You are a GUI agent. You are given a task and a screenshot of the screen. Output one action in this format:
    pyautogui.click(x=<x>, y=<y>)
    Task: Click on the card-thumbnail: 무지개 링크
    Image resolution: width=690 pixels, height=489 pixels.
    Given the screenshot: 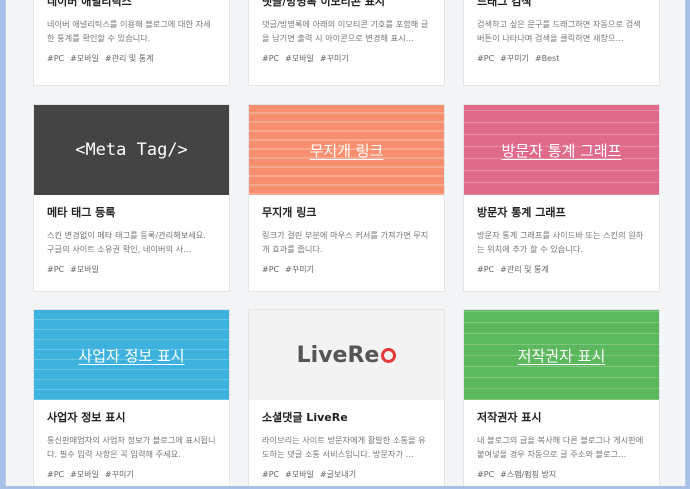 What is the action you would take?
    pyautogui.click(x=346, y=150)
    